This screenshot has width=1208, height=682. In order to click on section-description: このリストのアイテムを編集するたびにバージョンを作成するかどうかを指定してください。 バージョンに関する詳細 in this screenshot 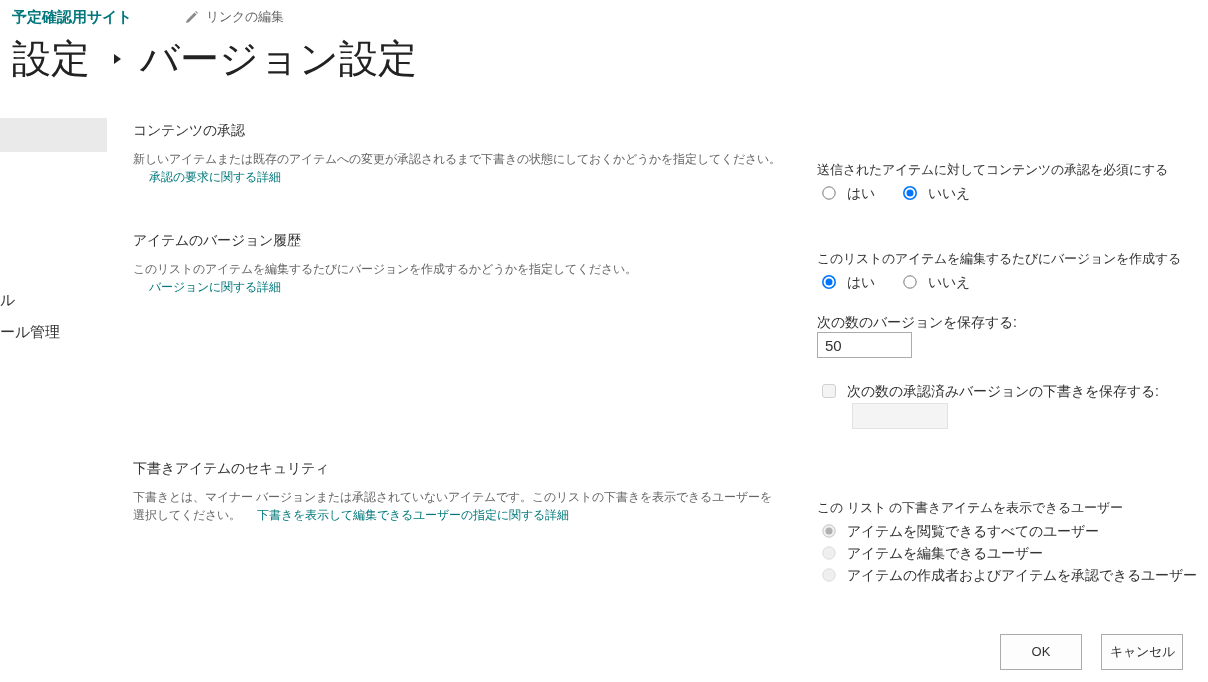, I will do `click(385, 278)`.